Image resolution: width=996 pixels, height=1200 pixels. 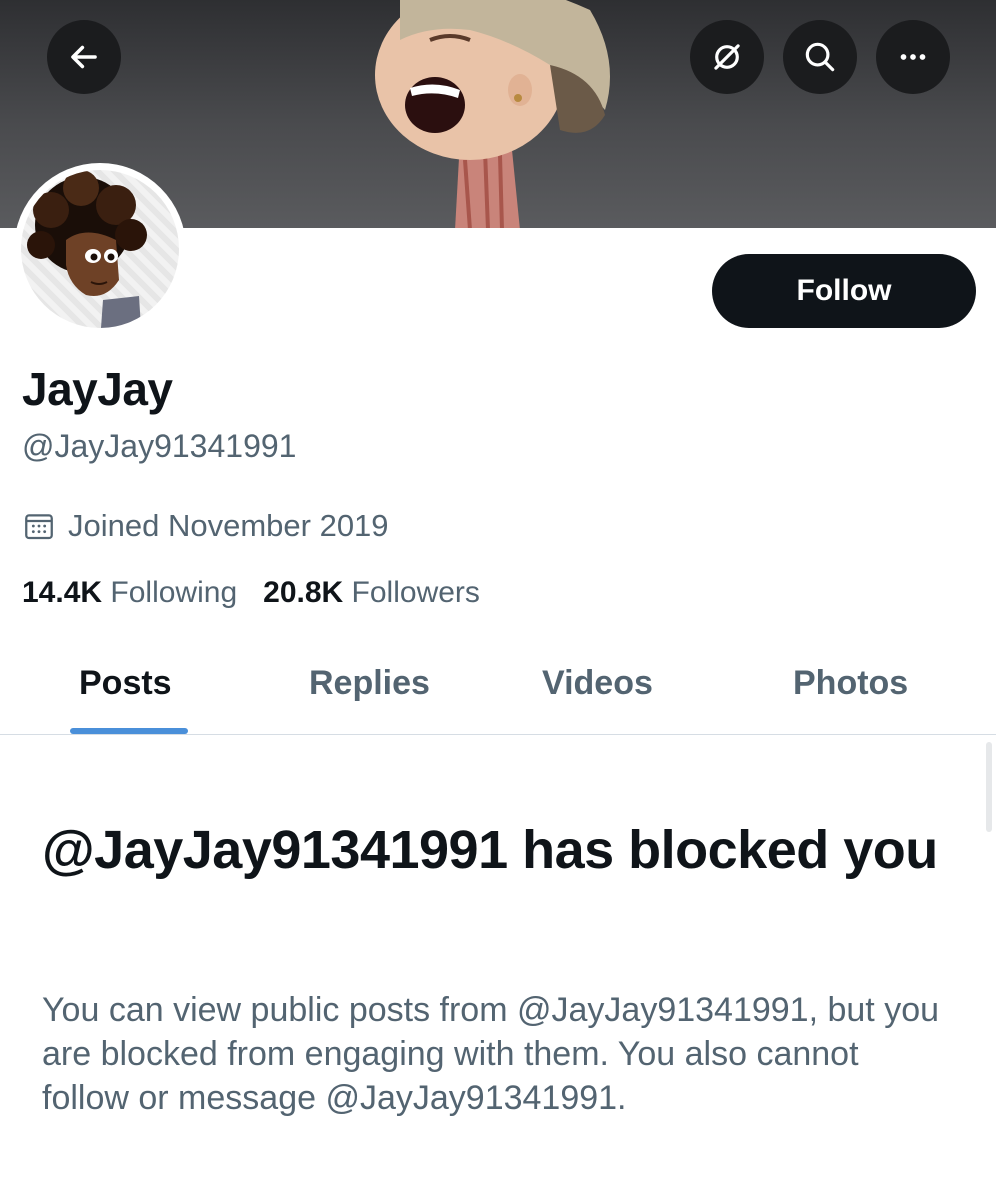 What do you see at coordinates (62, 592) in the screenshot?
I see `following-count: 14.4K` at bounding box center [62, 592].